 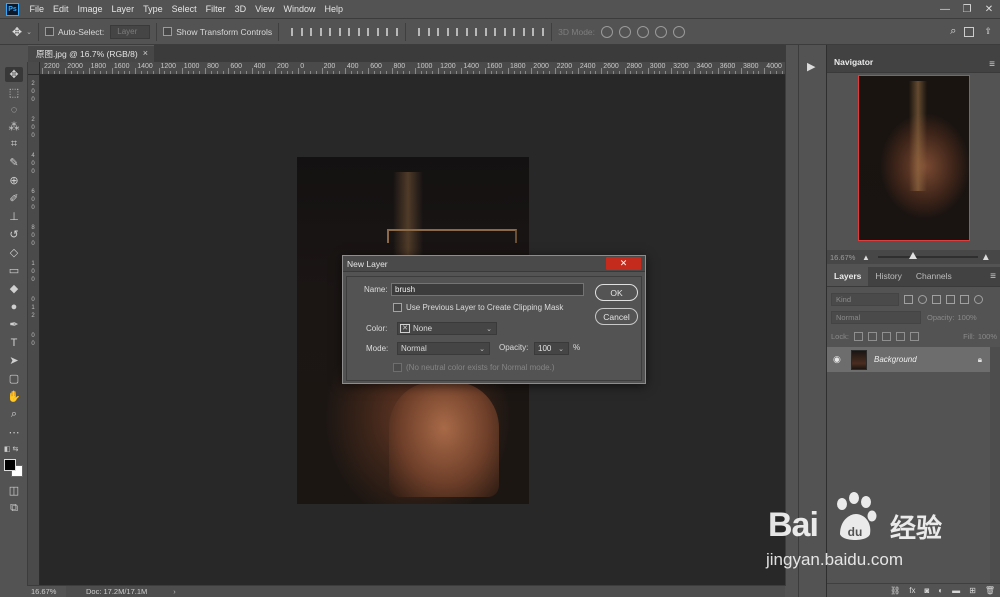 What do you see at coordinates (14, 396) in the screenshot?
I see `hand-tool-icon: ✋` at bounding box center [14, 396].